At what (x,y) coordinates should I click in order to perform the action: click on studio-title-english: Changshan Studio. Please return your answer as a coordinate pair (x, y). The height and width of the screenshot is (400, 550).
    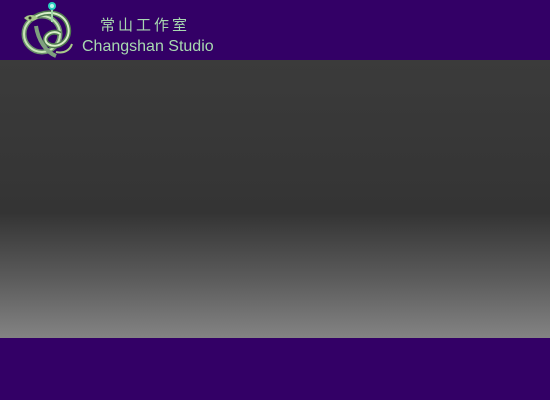
    Looking at the image, I should click on (148, 46).